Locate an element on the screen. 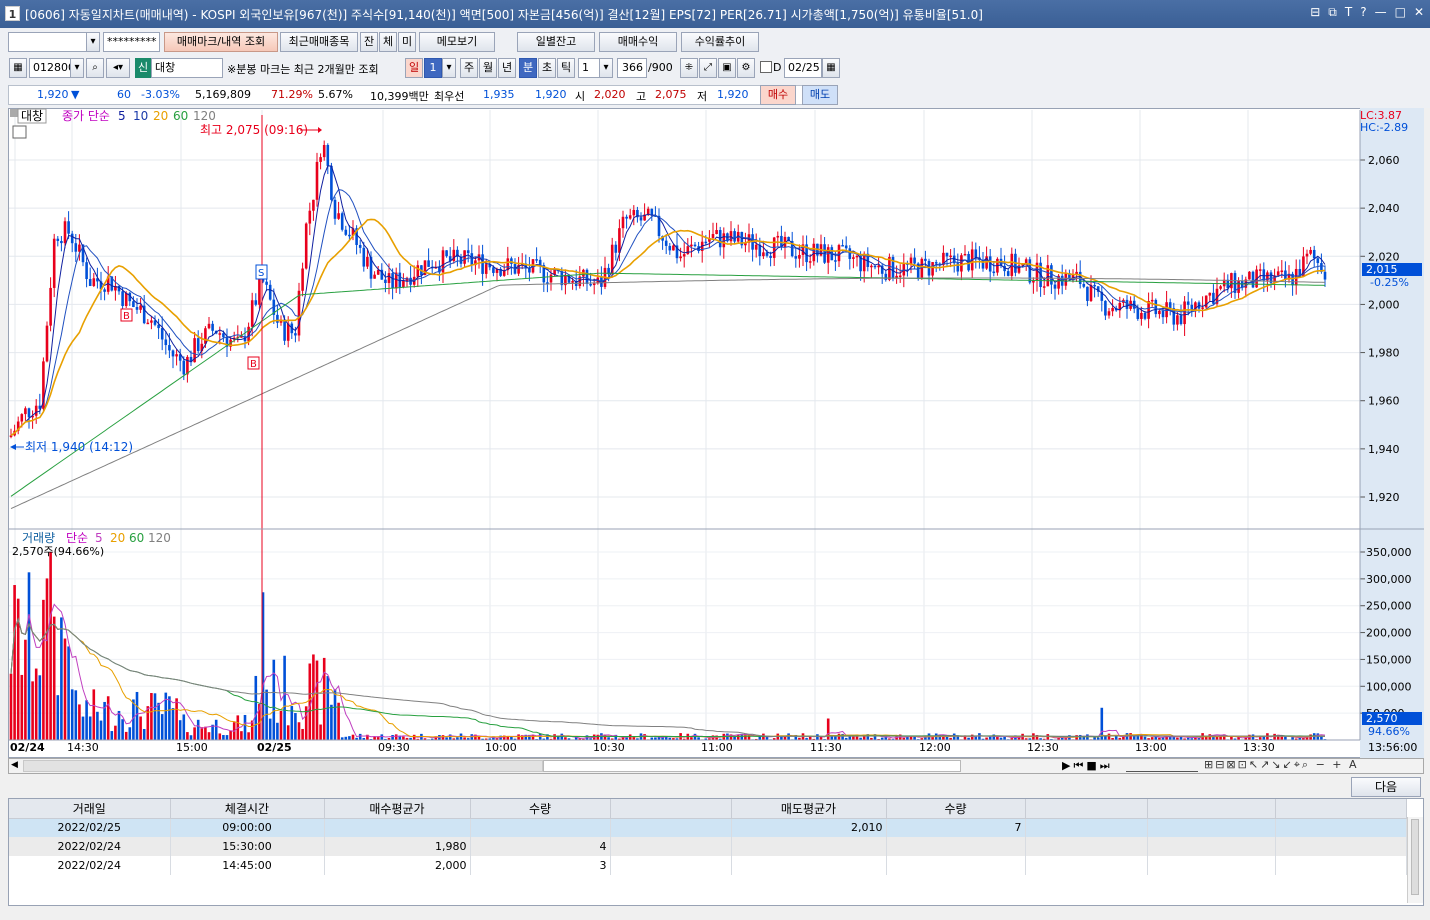  mark-s1: S is located at coordinates (261, 272).